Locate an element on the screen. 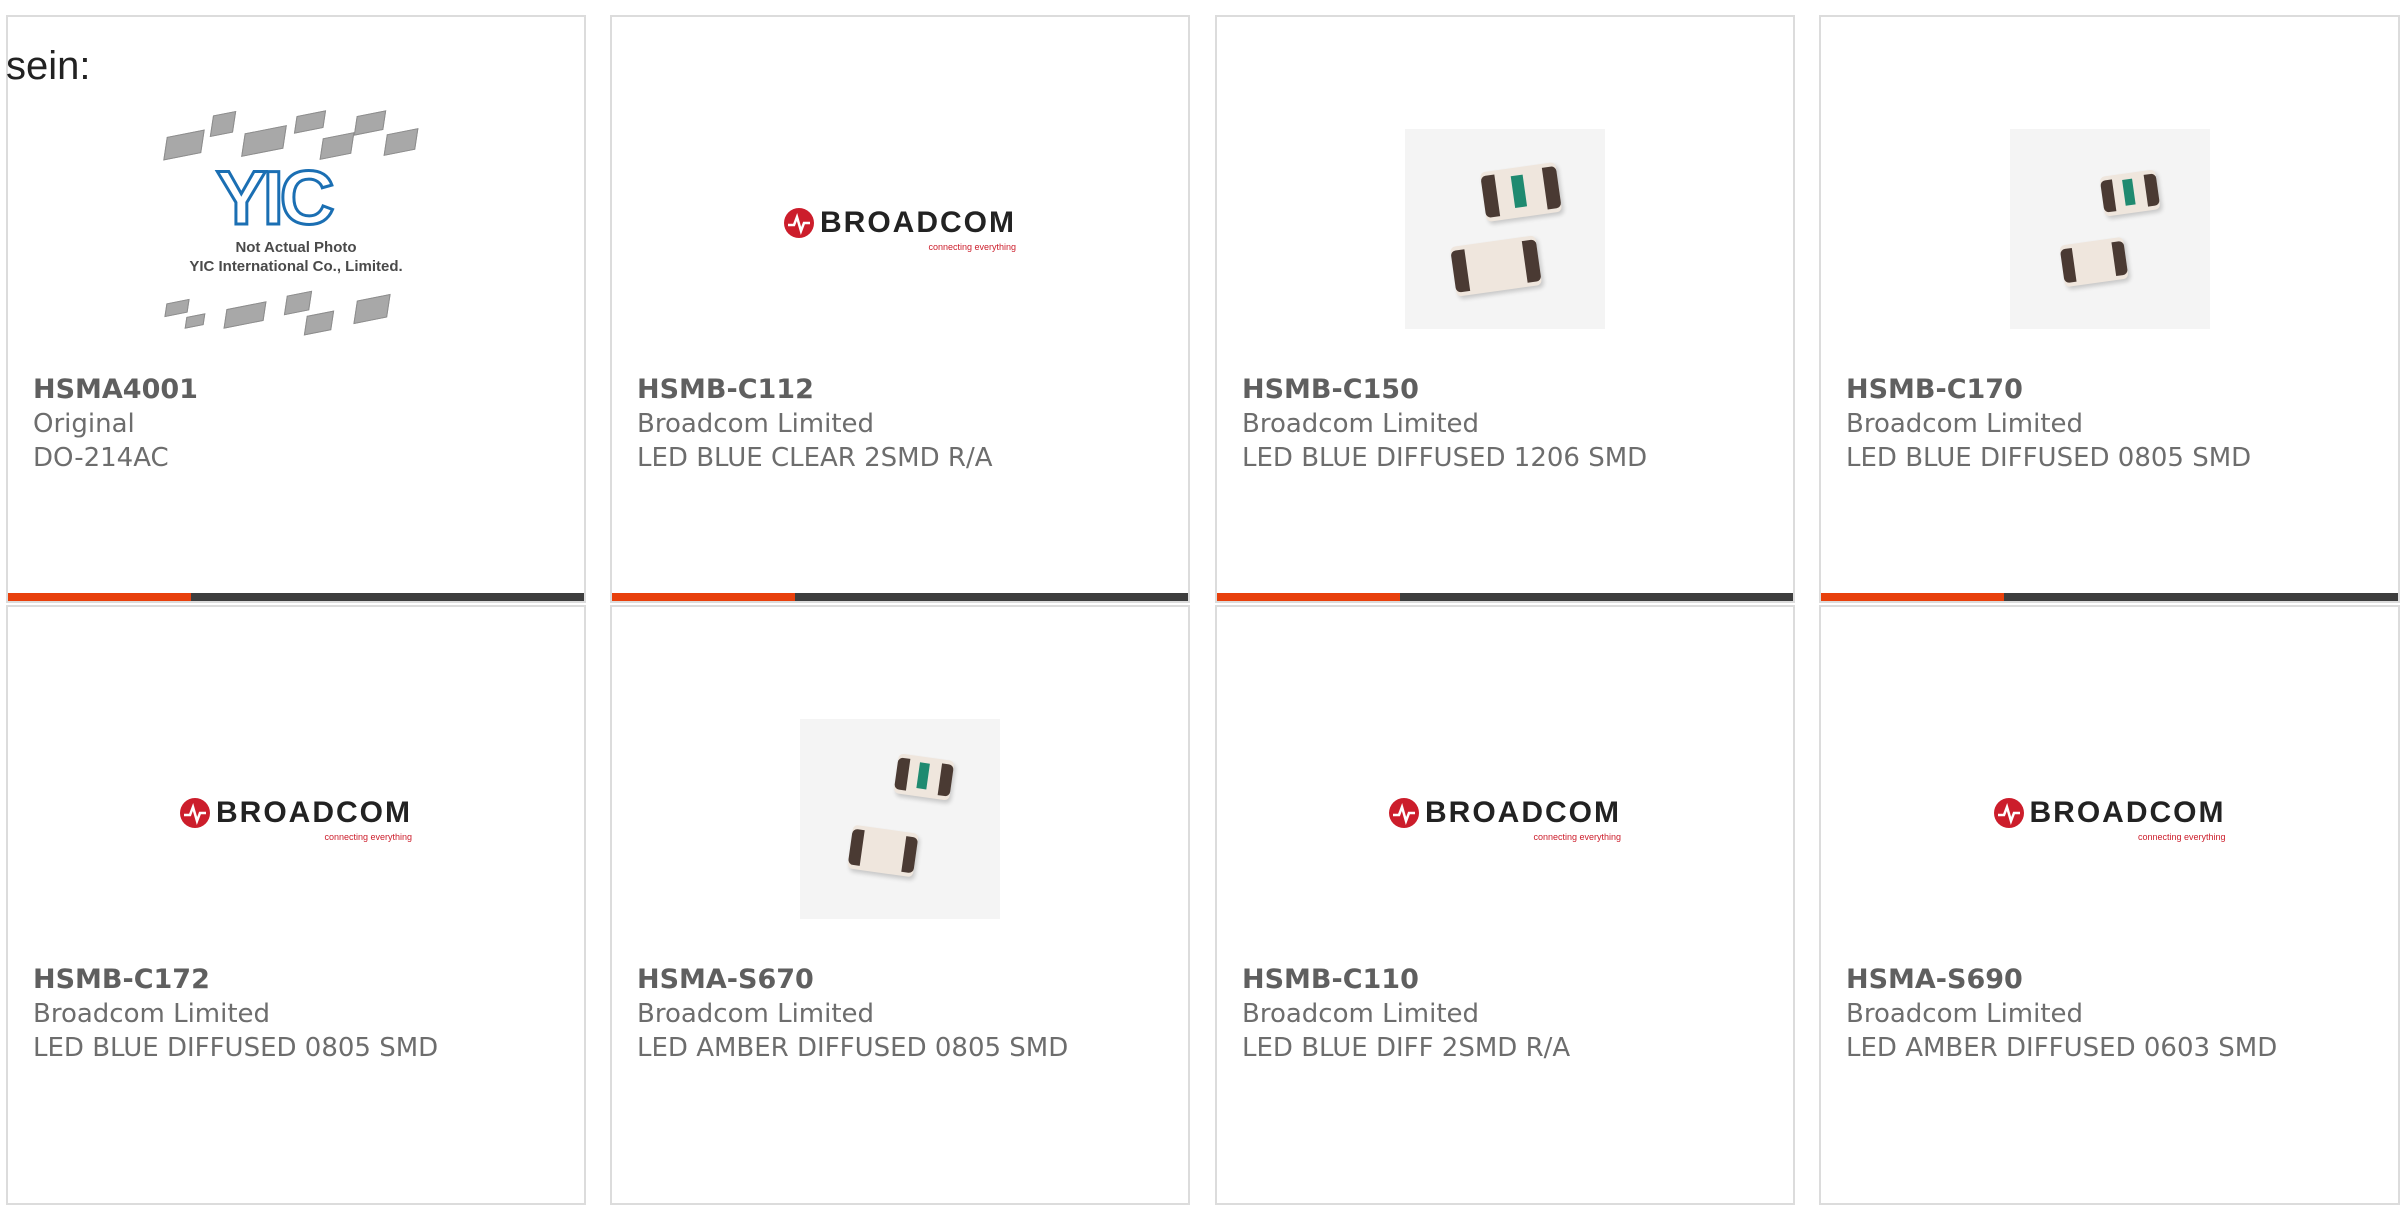 The width and height of the screenshot is (2400, 1205). not-actual-photo-caption: Not Actual Photo is located at coordinates (296, 247).